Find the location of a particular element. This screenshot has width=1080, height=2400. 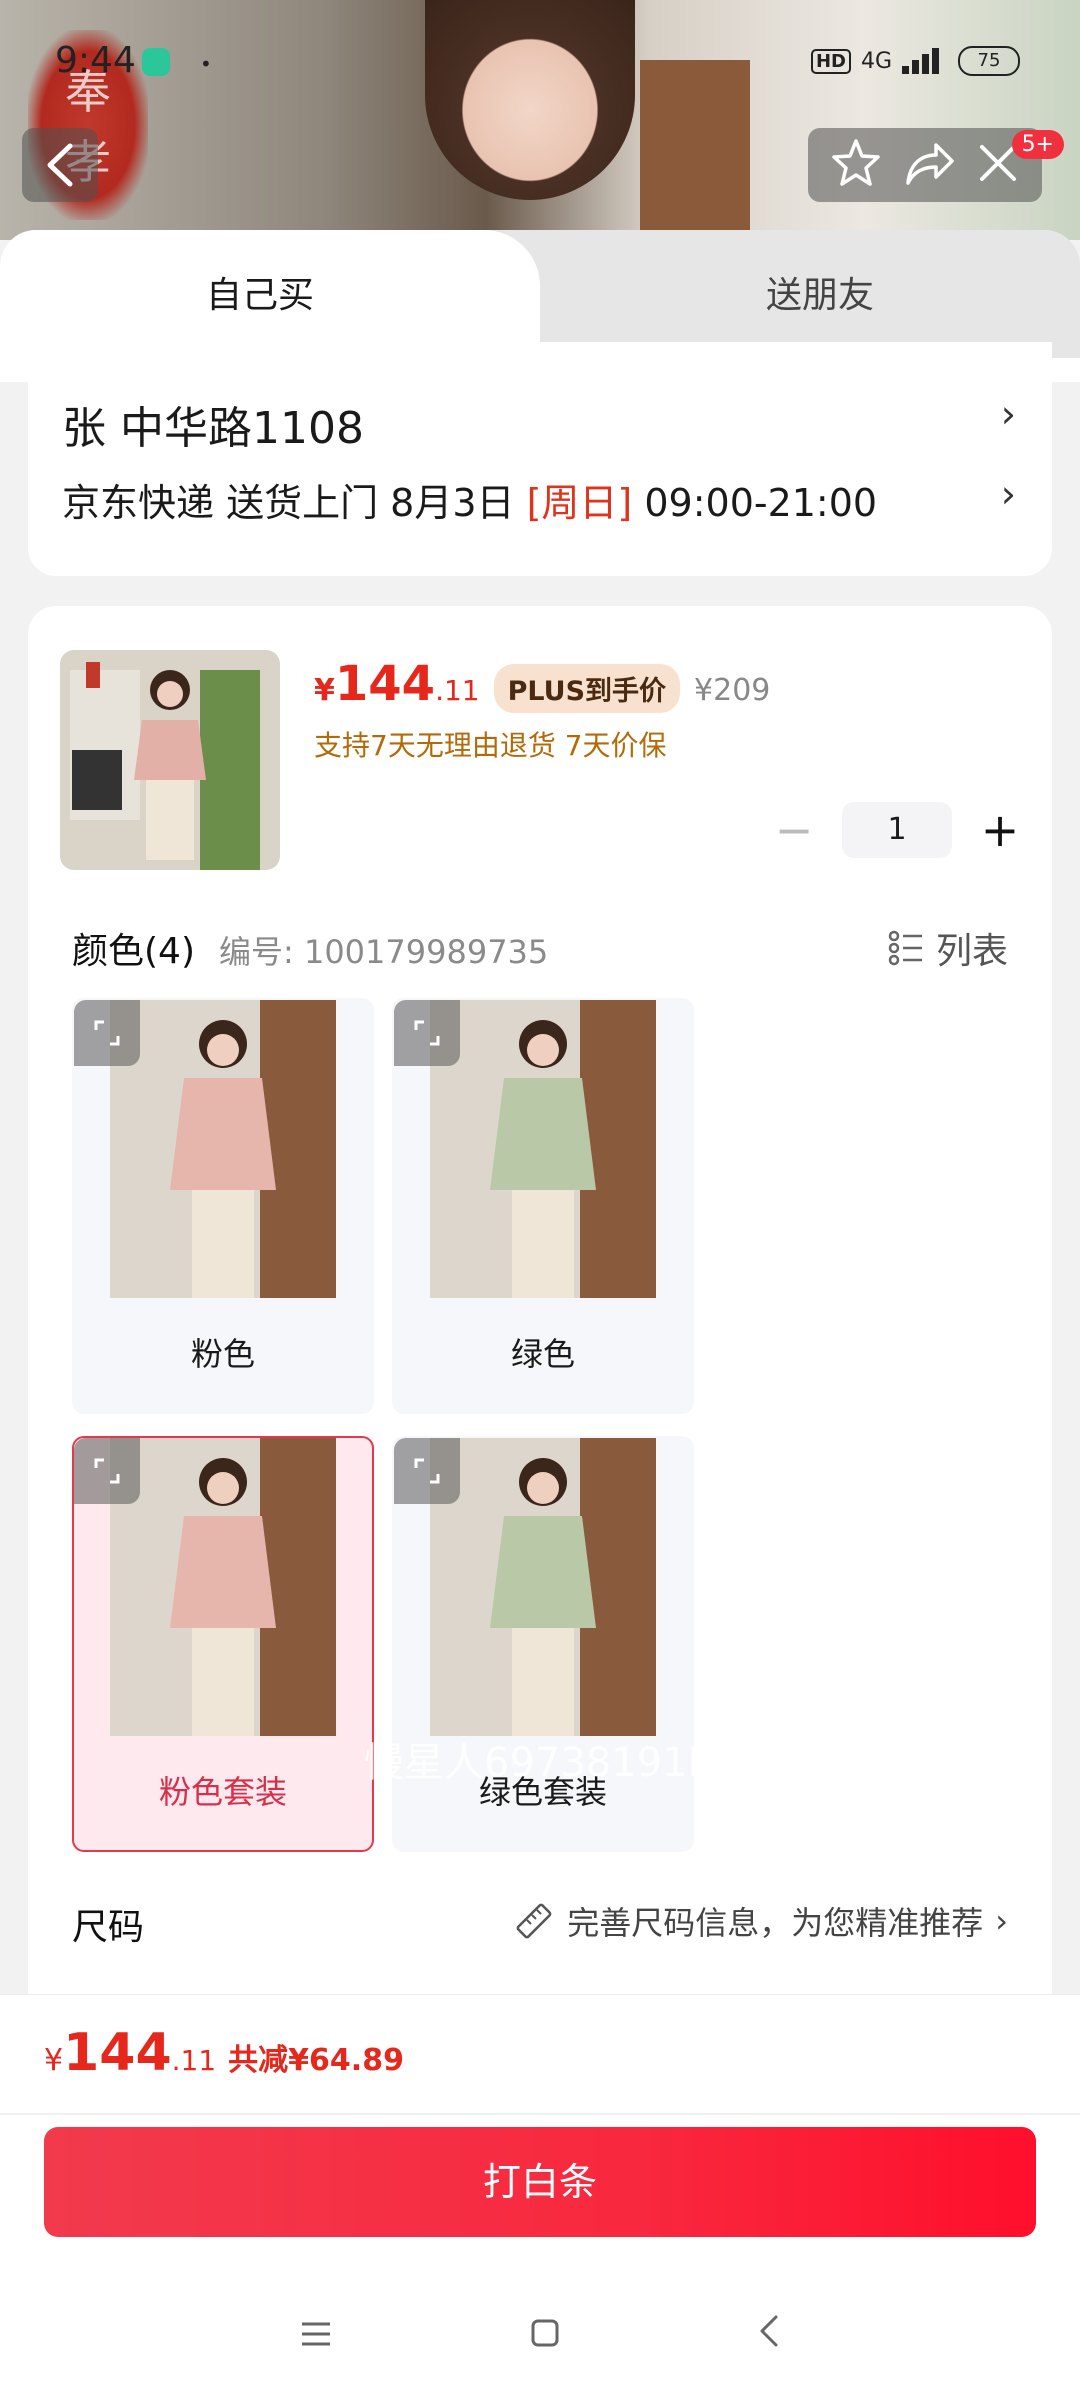

delivery-line: 京东快递 送货上门 8月3日 [周日] 09:00-21:00 is located at coordinates (469, 499).